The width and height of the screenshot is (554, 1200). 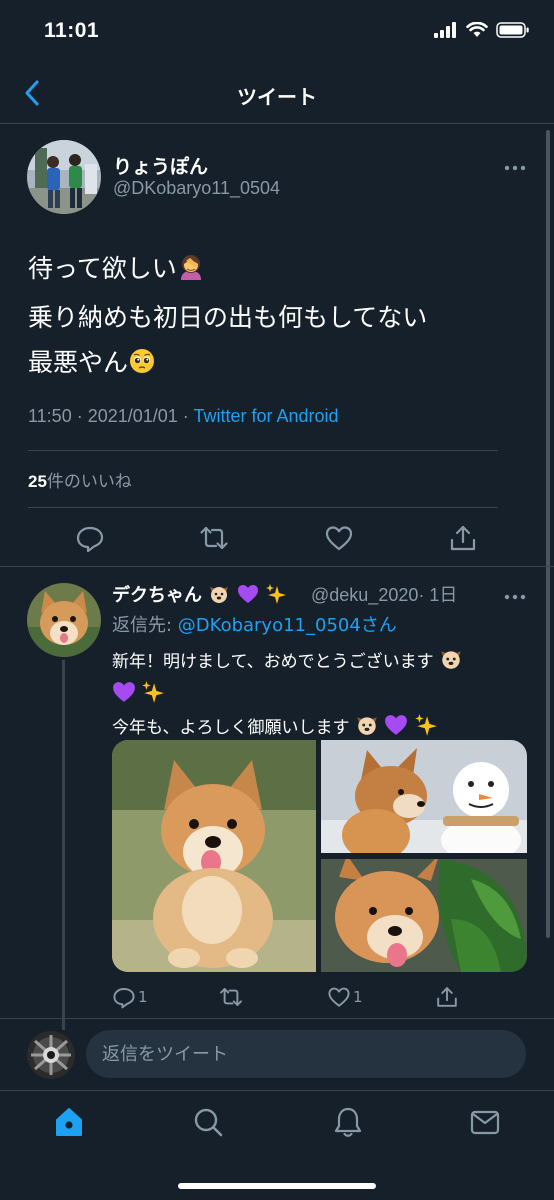 What do you see at coordinates (37, 481) in the screenshot?
I see `likes-count: 25` at bounding box center [37, 481].